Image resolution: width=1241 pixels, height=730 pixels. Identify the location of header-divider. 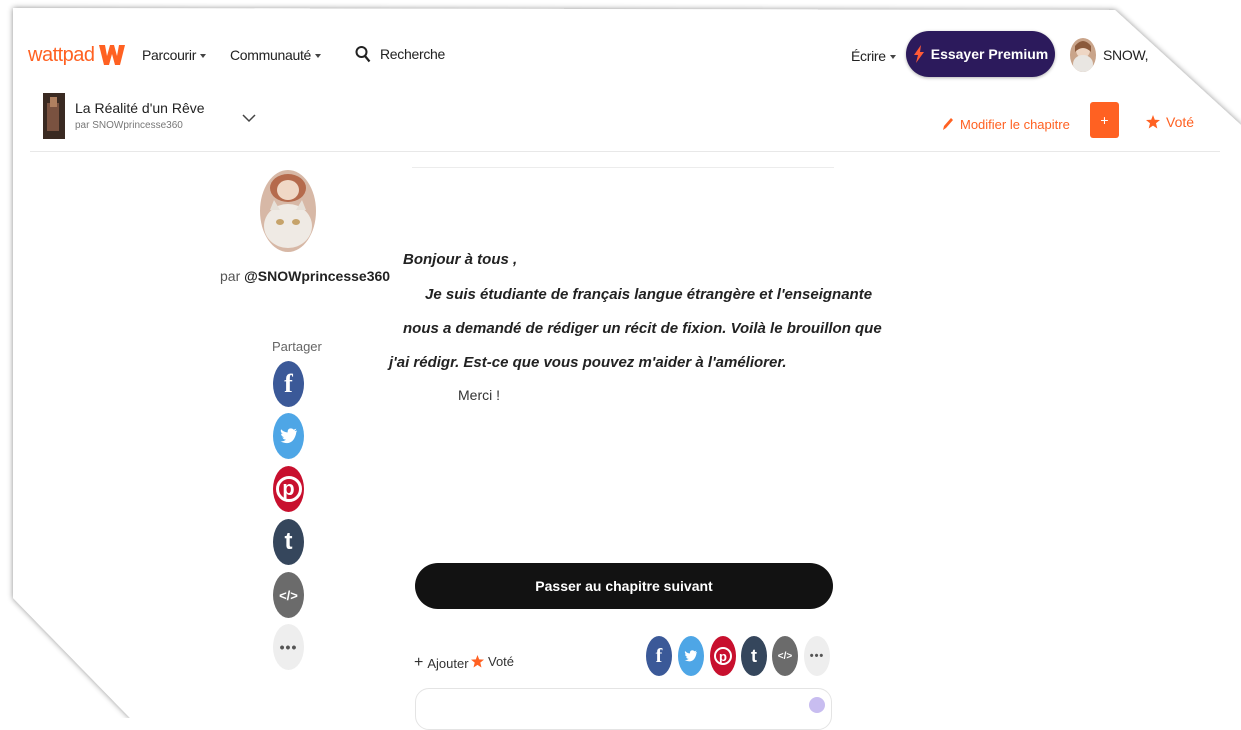
(625, 151).